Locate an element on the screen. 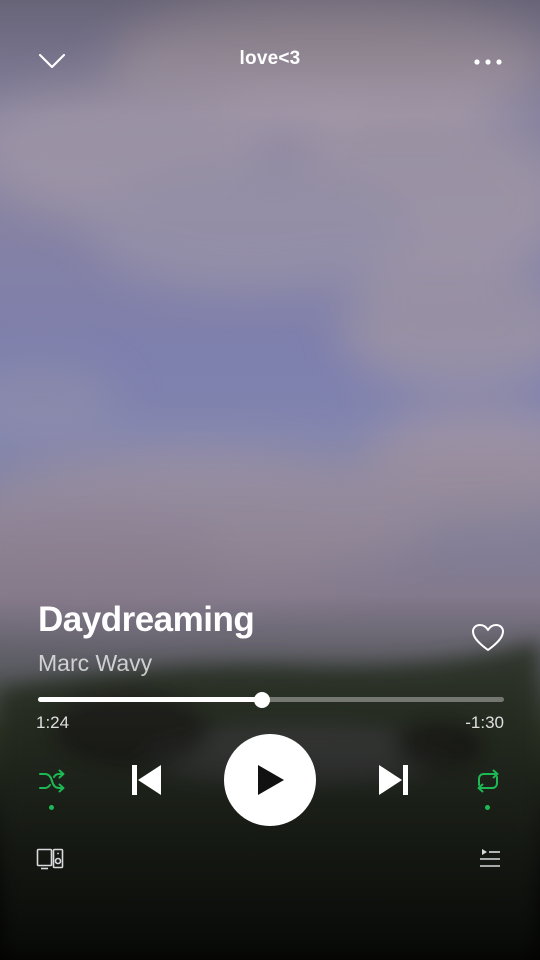  connect-devices-icon is located at coordinates (50, 859).